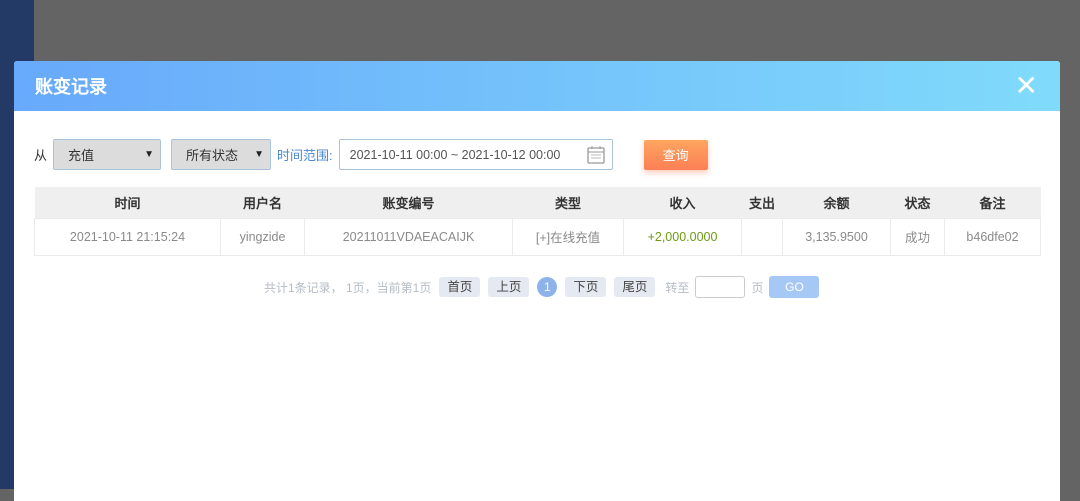  I want to click on status-select-value: 所有状态, so click(212, 155).